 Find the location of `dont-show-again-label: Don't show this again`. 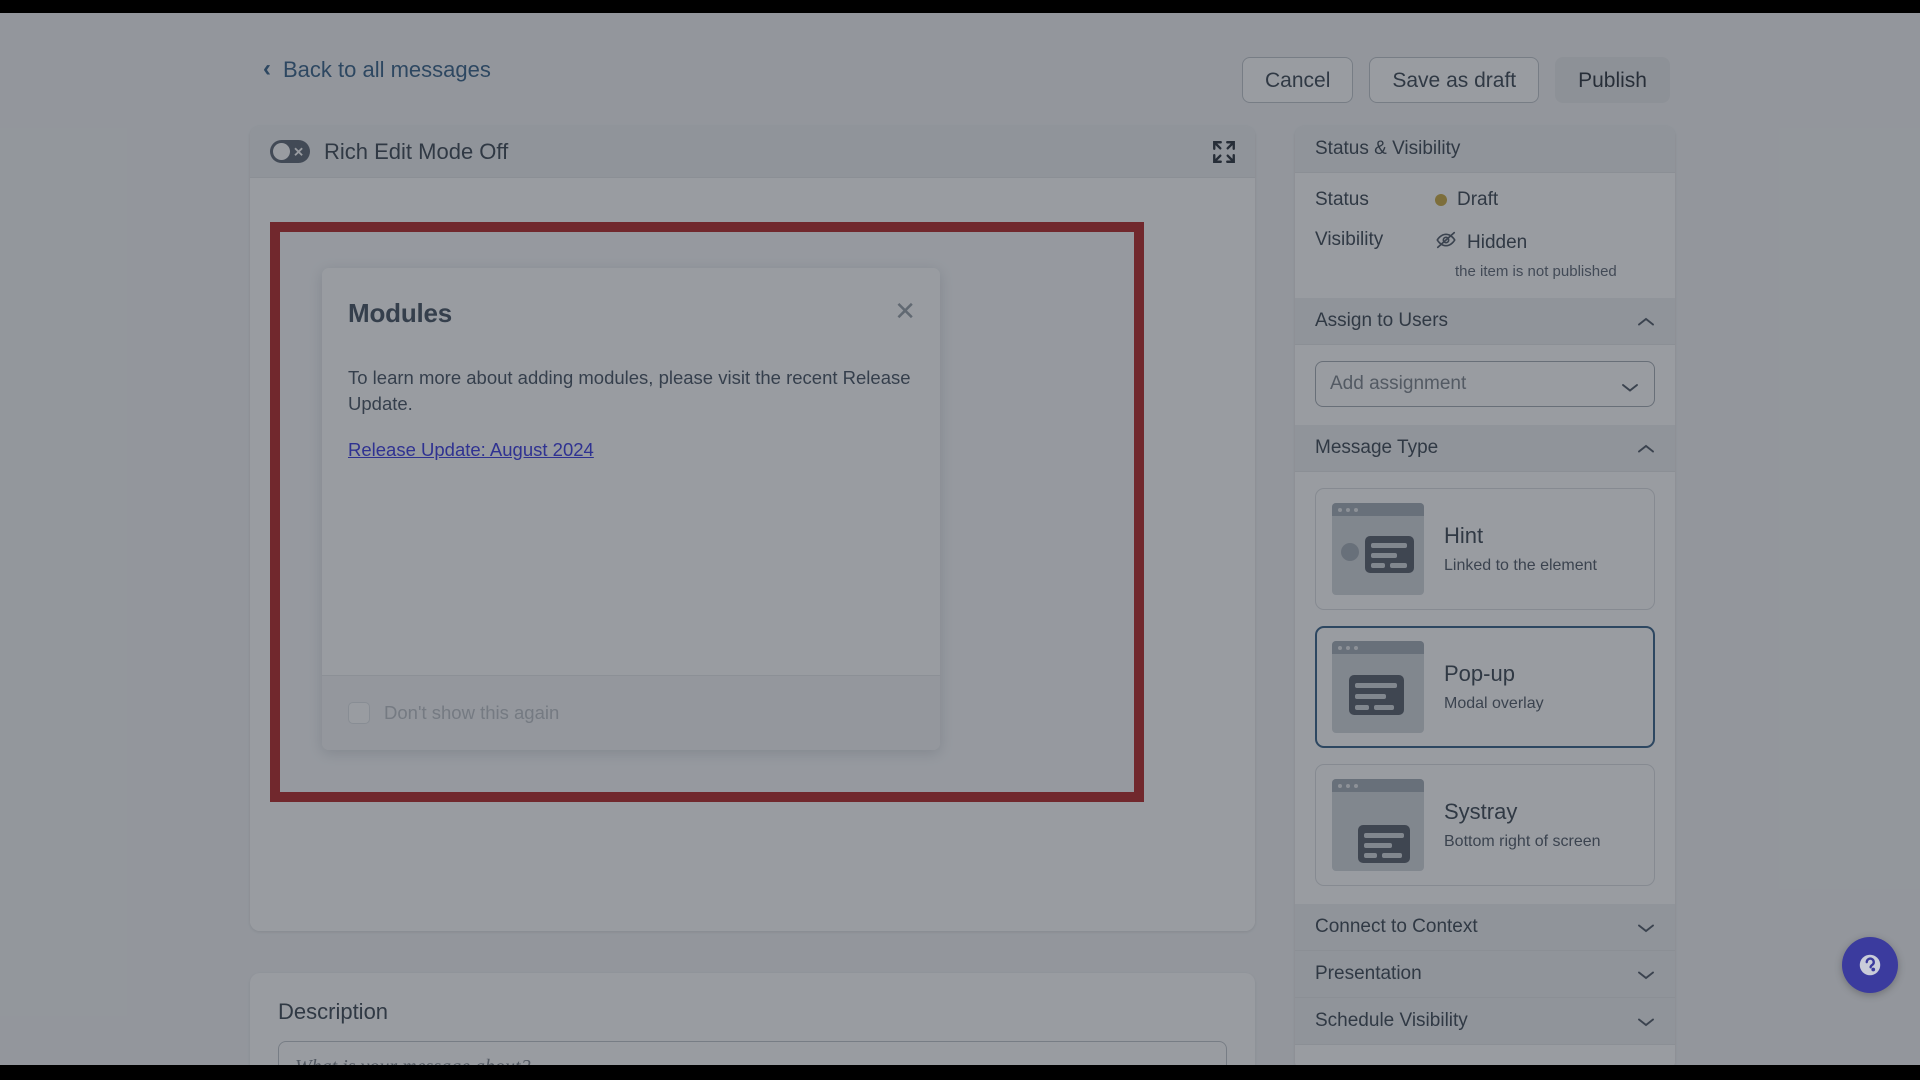

dont-show-again-label: Don't show this again is located at coordinates (472, 712).